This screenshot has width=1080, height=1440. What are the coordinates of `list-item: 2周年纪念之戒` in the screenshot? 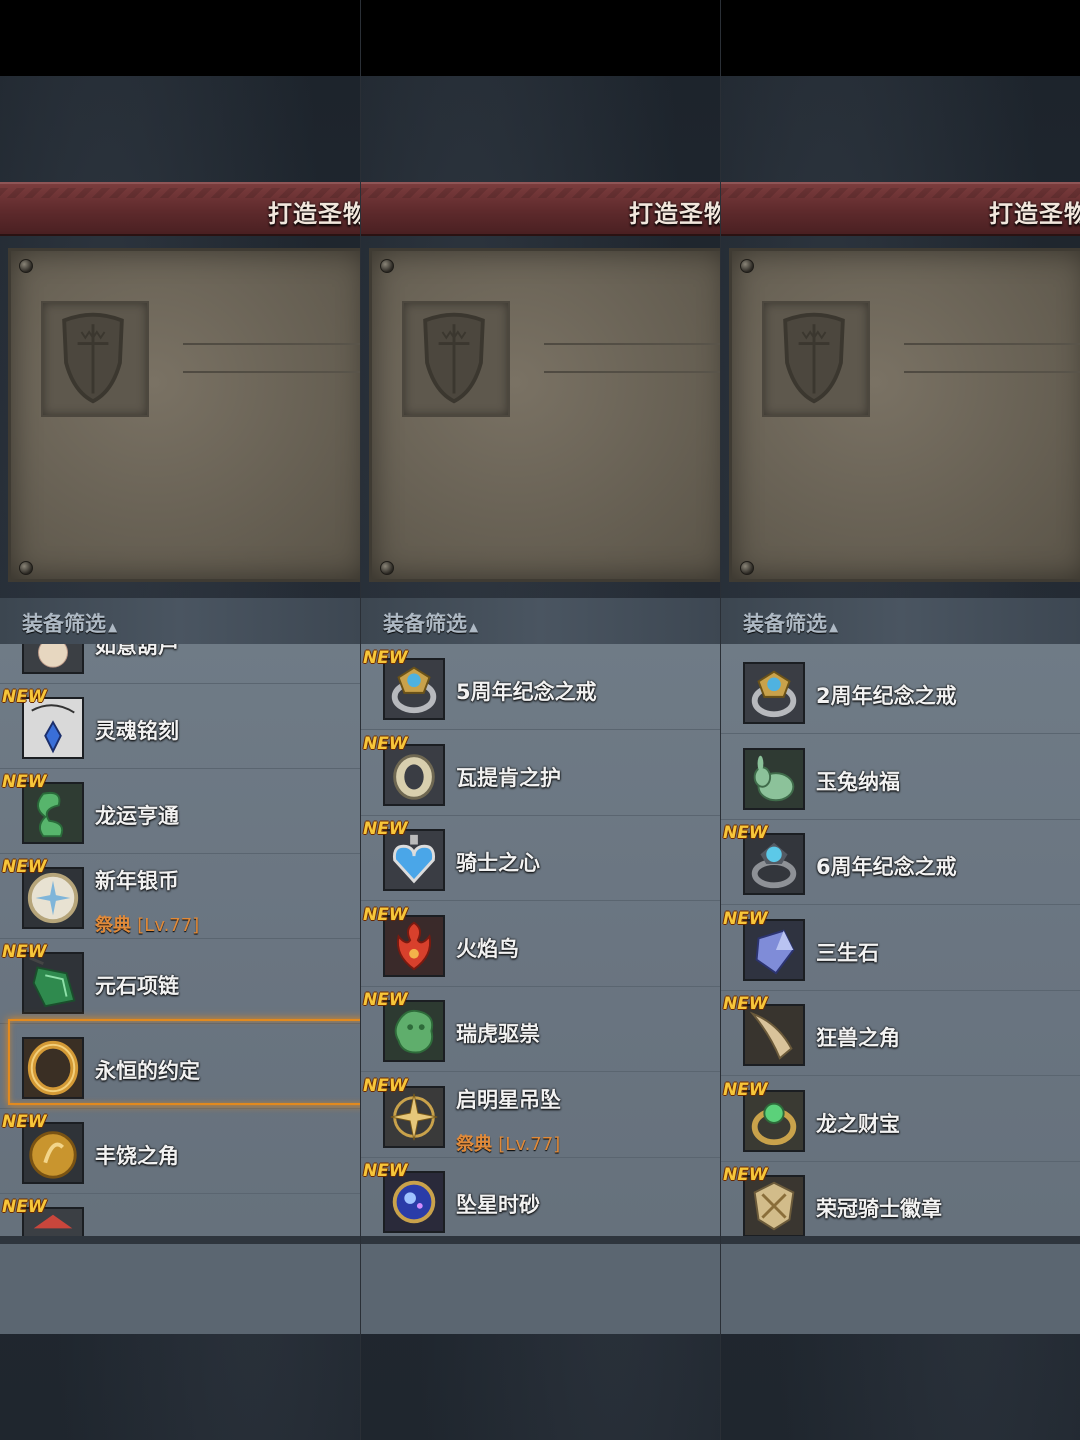 It's located at (900, 692).